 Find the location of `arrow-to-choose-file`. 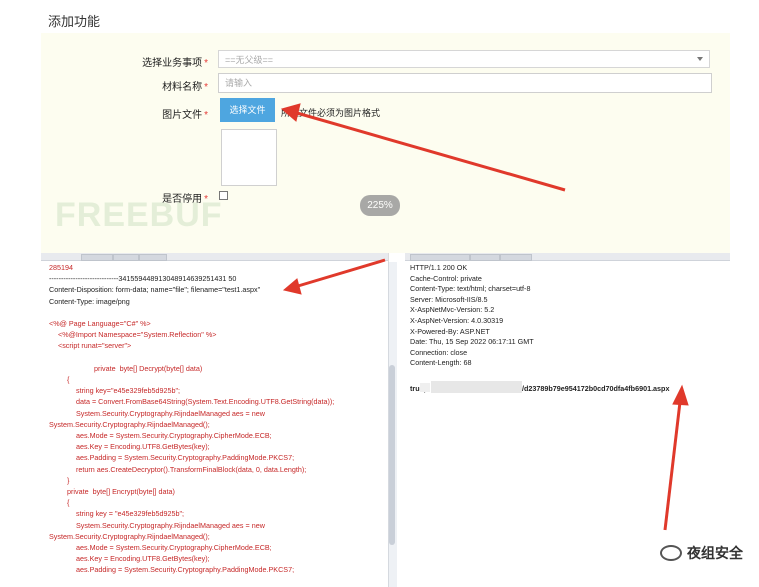

arrow-to-choose-file is located at coordinates (431, 151).